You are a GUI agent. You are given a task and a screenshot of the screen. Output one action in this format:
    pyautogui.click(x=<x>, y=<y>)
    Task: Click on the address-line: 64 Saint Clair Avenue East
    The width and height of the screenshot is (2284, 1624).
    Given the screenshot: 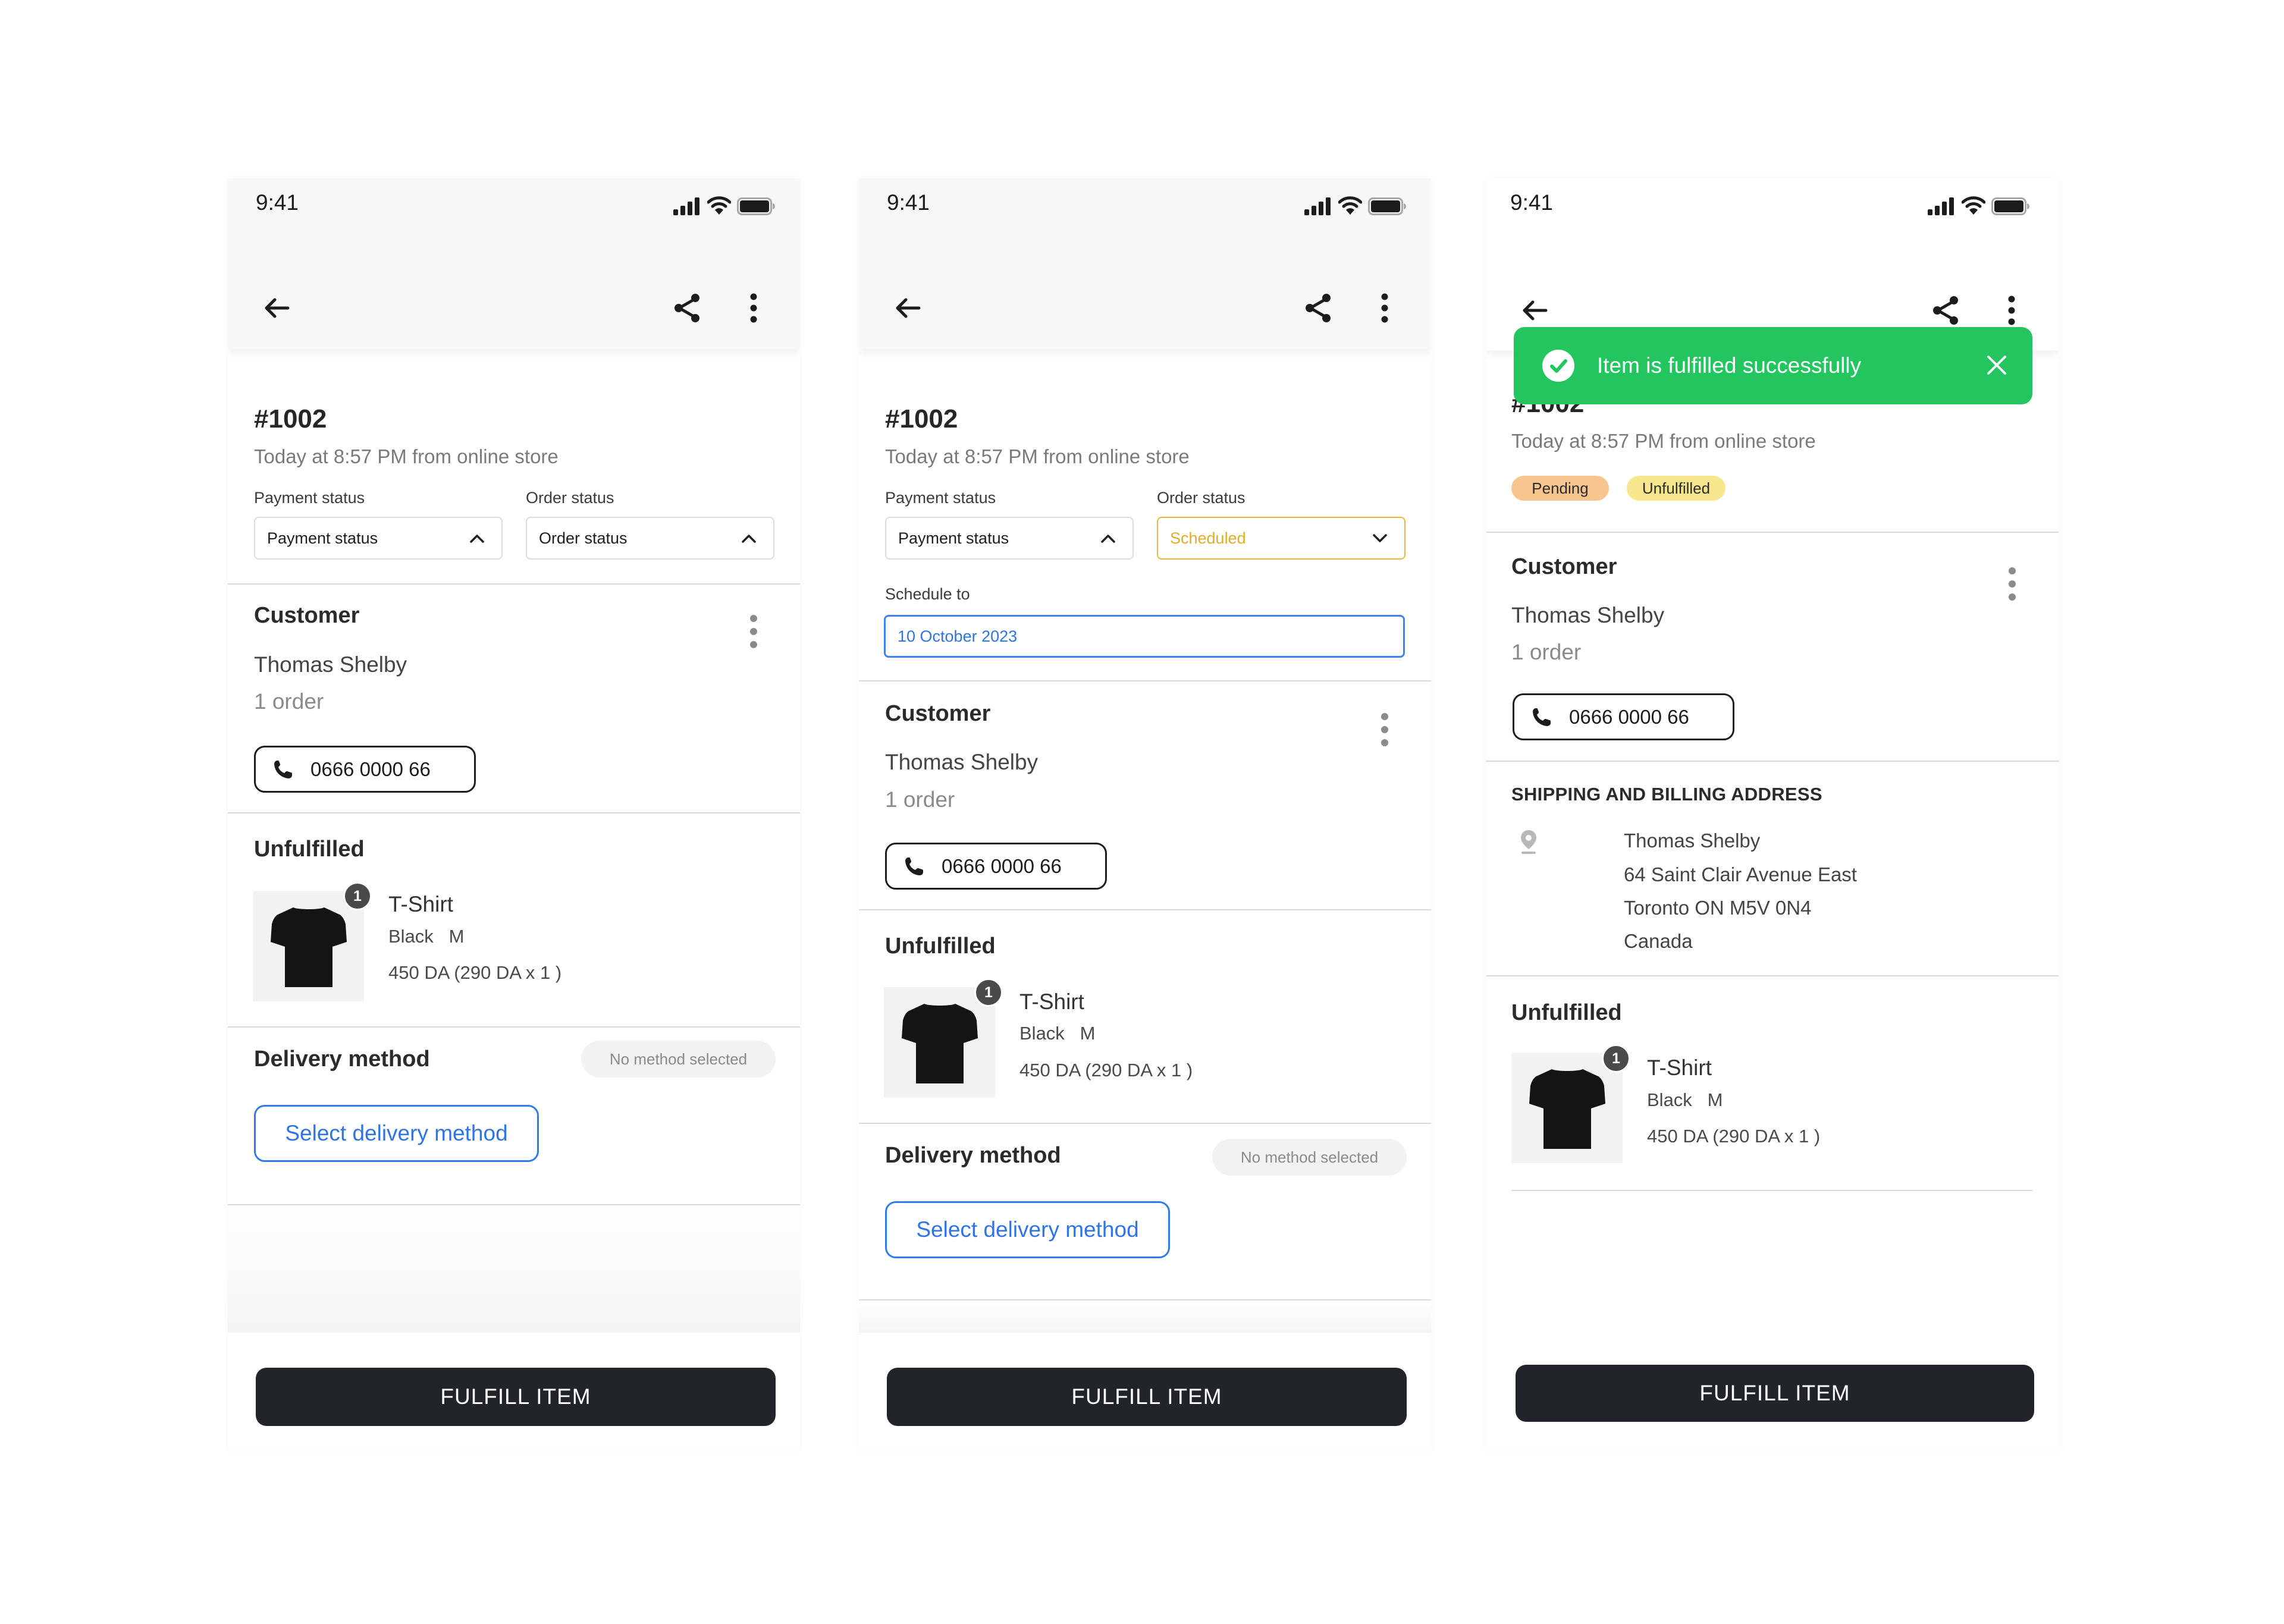 What is the action you would take?
    pyautogui.click(x=1741, y=874)
    